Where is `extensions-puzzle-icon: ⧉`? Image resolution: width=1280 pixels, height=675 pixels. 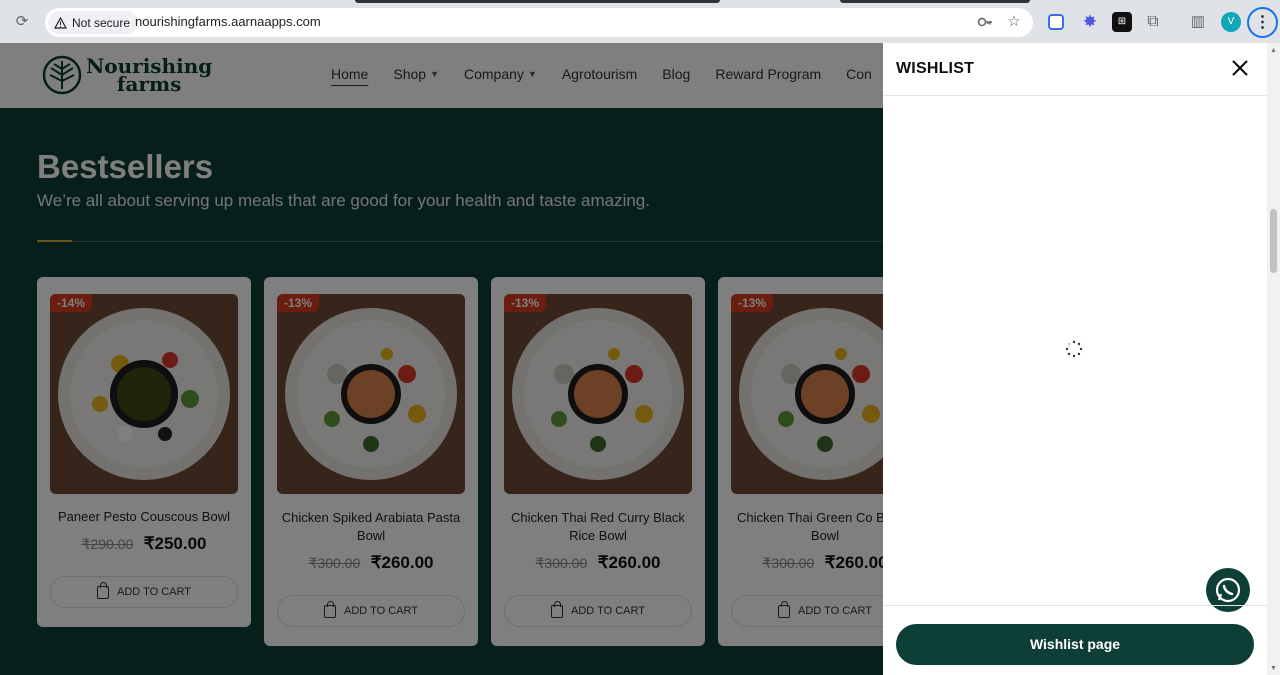
extensions-puzzle-icon: ⧉ is located at coordinates (1153, 22).